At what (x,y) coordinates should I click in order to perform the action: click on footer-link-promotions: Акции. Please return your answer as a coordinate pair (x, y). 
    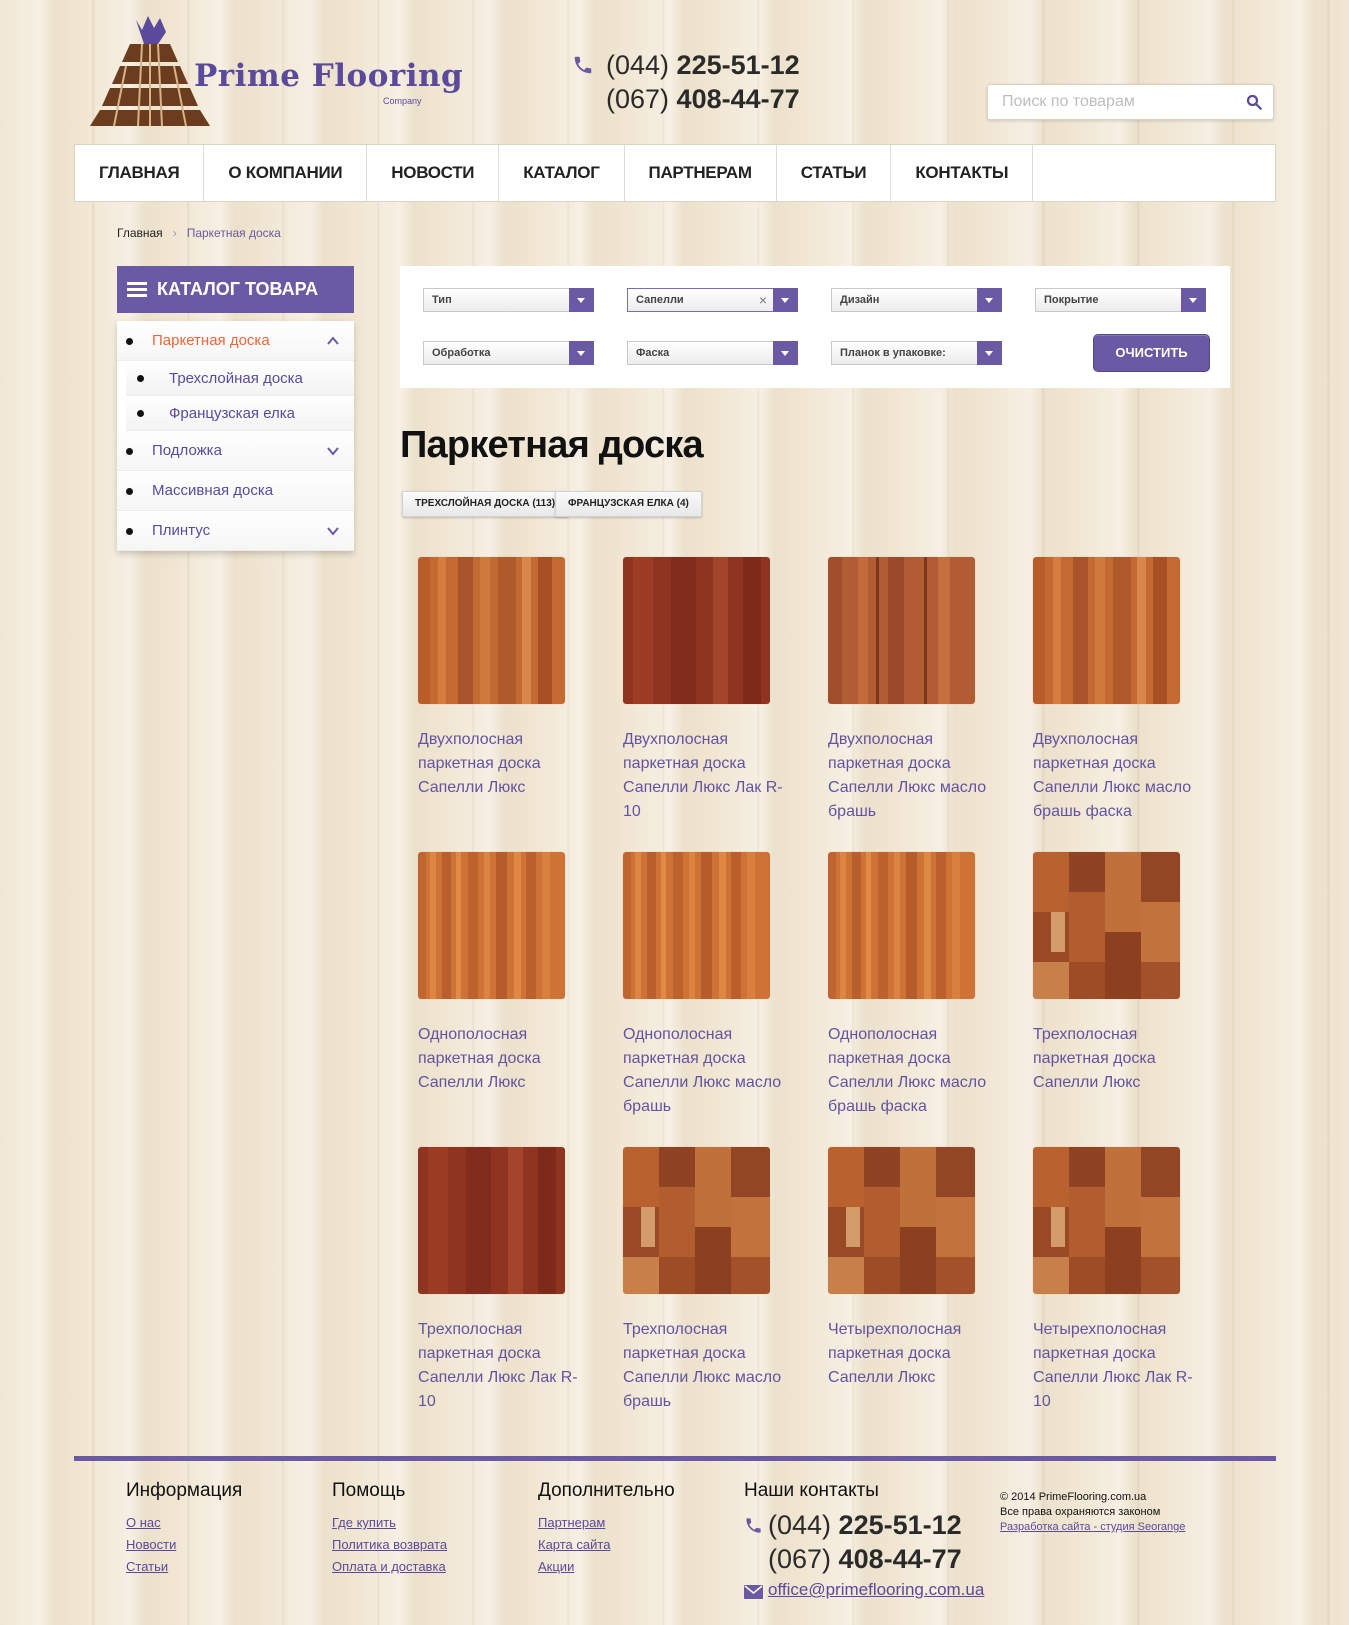
    Looking at the image, I should click on (606, 1567).